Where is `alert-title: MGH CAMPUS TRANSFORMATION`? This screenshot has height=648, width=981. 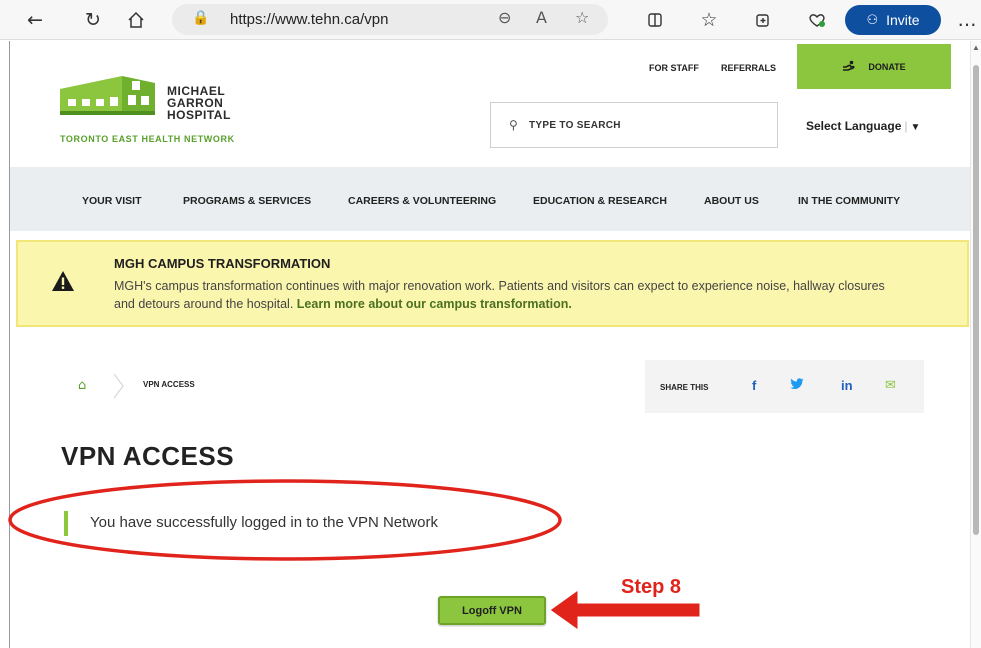 alert-title: MGH CAMPUS TRANSFORMATION is located at coordinates (222, 263).